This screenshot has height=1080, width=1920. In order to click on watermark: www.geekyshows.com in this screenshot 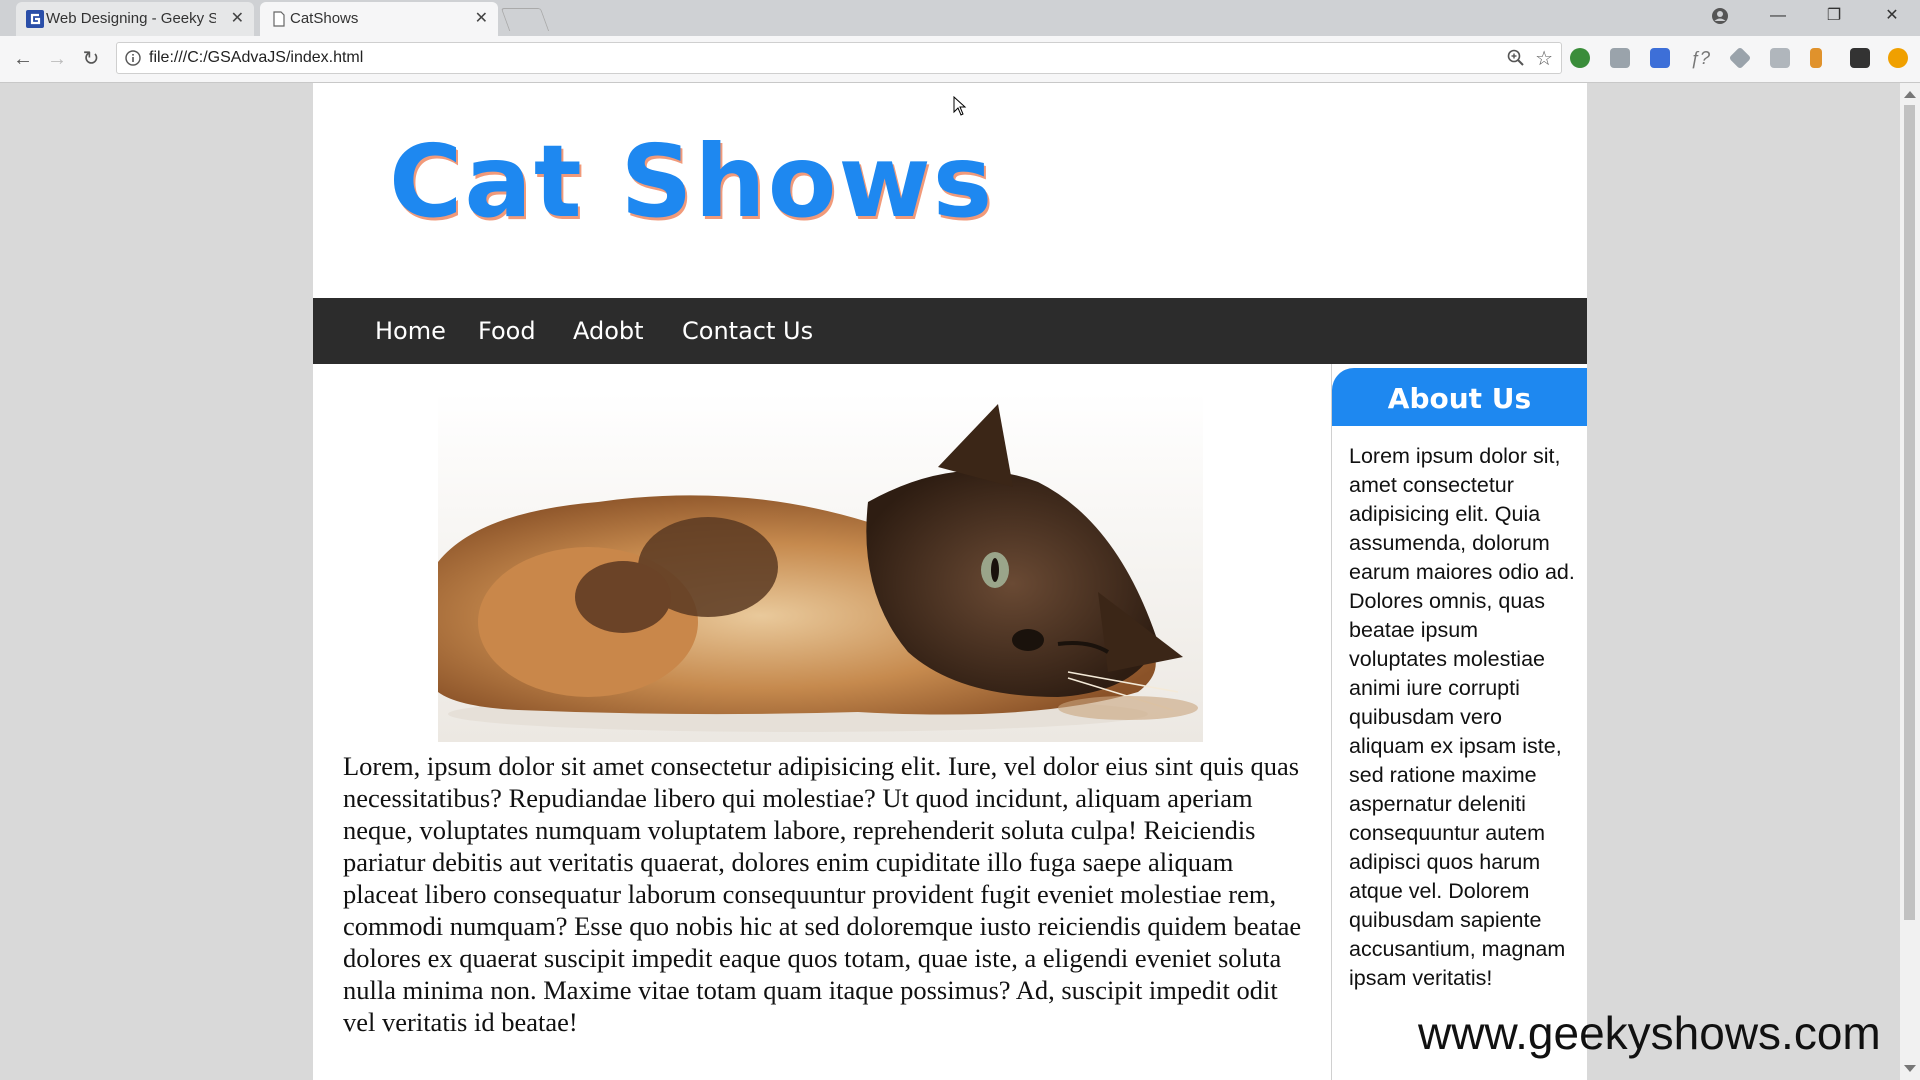, I will do `click(1649, 1033)`.